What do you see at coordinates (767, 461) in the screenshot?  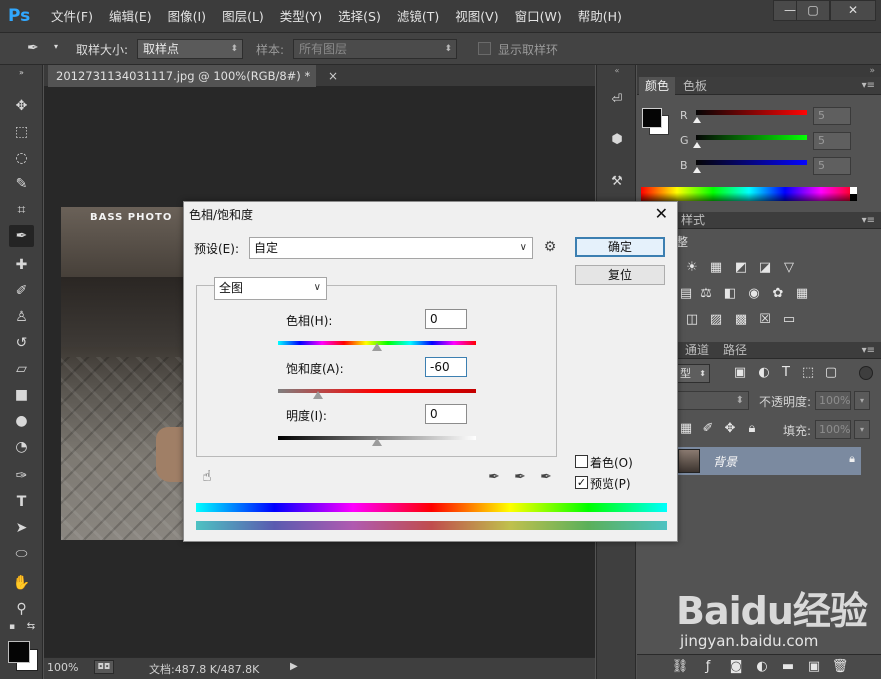 I see `layer-row-background: 背景 🔒︎` at bounding box center [767, 461].